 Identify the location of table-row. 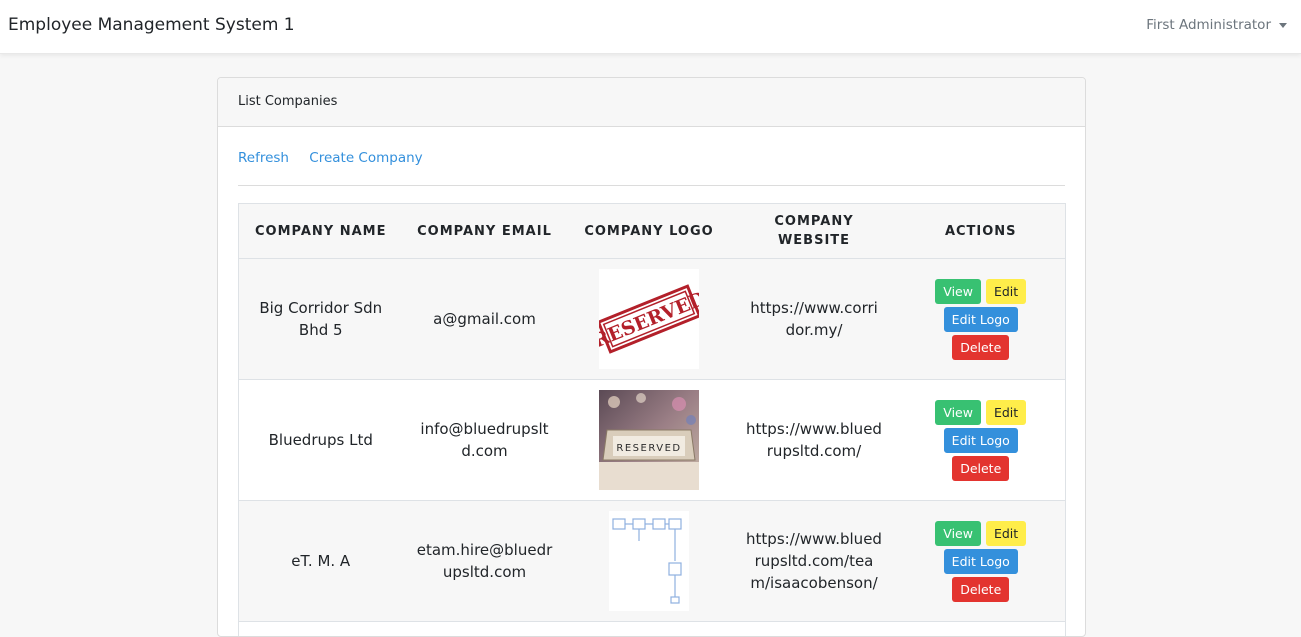
(652, 629).